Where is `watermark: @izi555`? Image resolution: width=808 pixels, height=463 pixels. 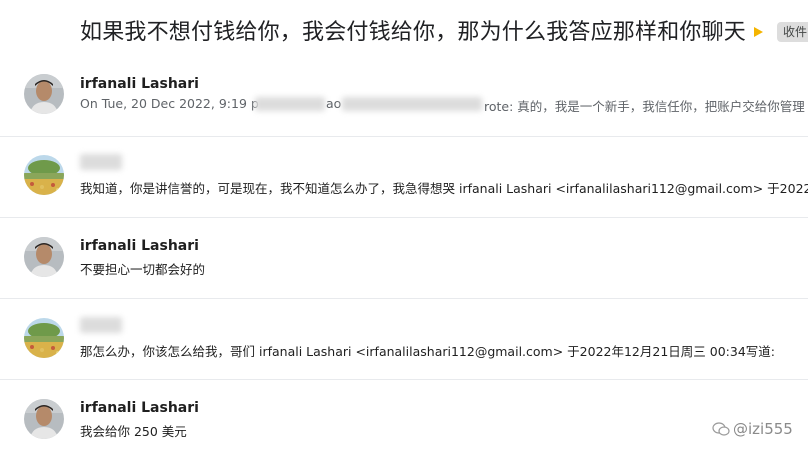
watermark: @izi555 is located at coordinates (752, 429).